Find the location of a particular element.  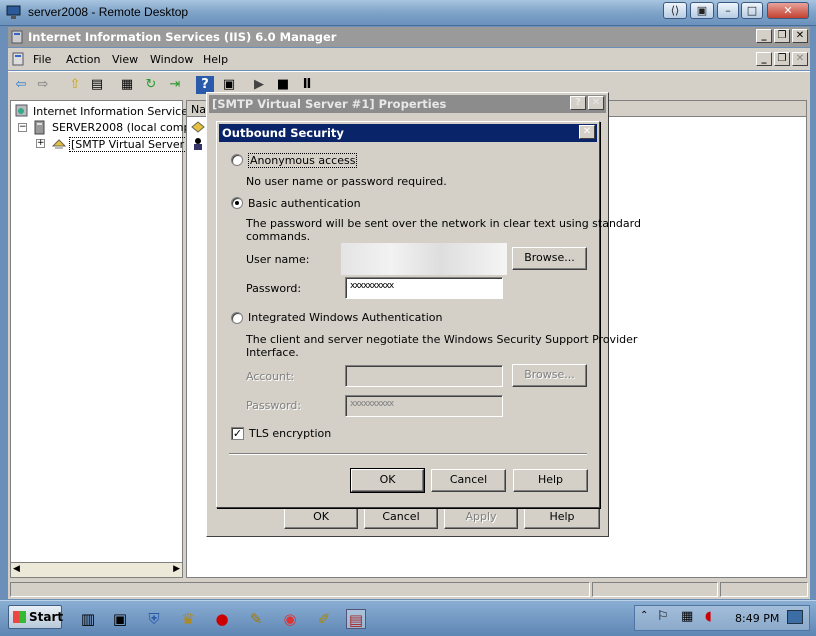

iis-minimize-button: _ is located at coordinates (764, 36).